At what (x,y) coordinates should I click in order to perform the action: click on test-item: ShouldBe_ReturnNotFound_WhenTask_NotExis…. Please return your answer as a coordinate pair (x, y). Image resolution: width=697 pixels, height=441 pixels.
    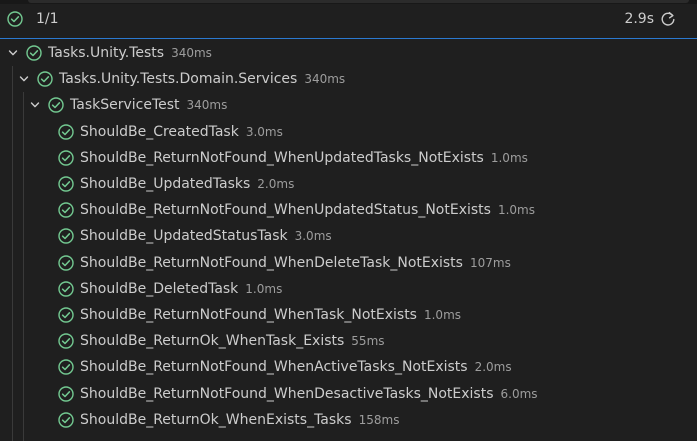
    Looking at the image, I should click on (348, 315).